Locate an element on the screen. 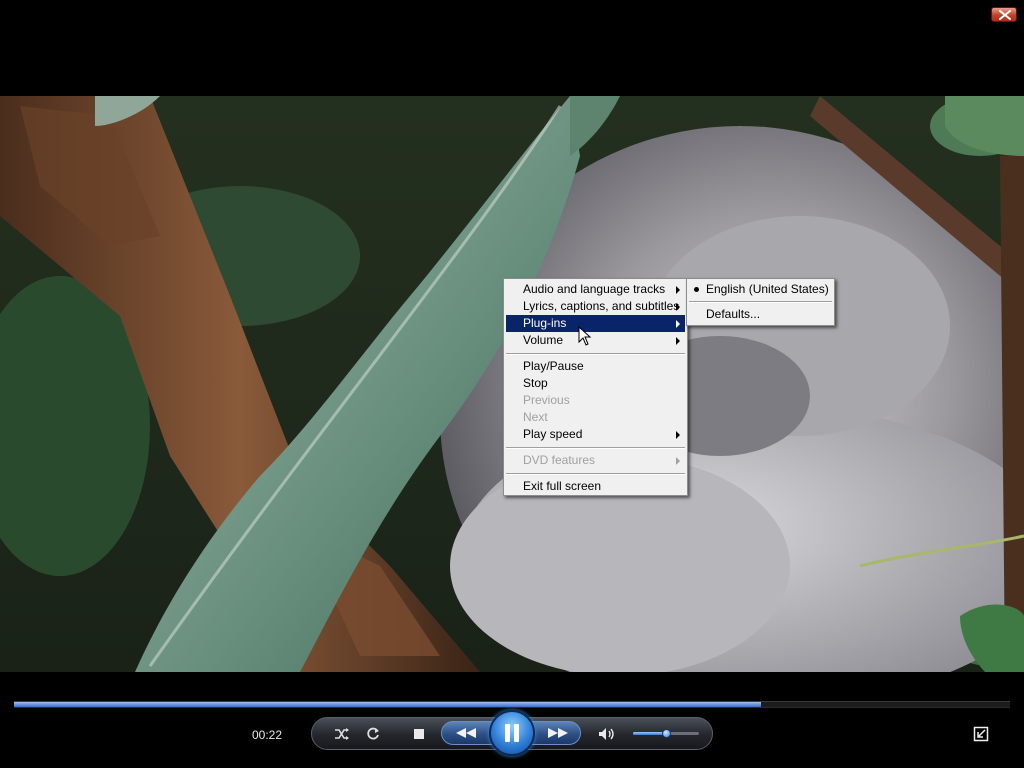  elapsed-time: 00:22 is located at coordinates (267, 735).